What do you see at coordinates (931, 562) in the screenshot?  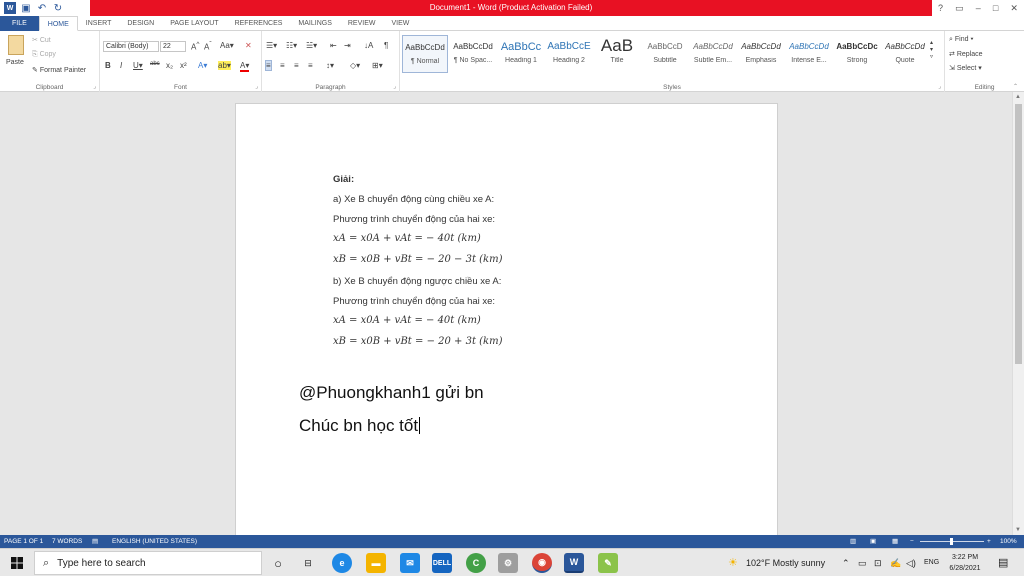 I see `input-language: ENG` at bounding box center [931, 562].